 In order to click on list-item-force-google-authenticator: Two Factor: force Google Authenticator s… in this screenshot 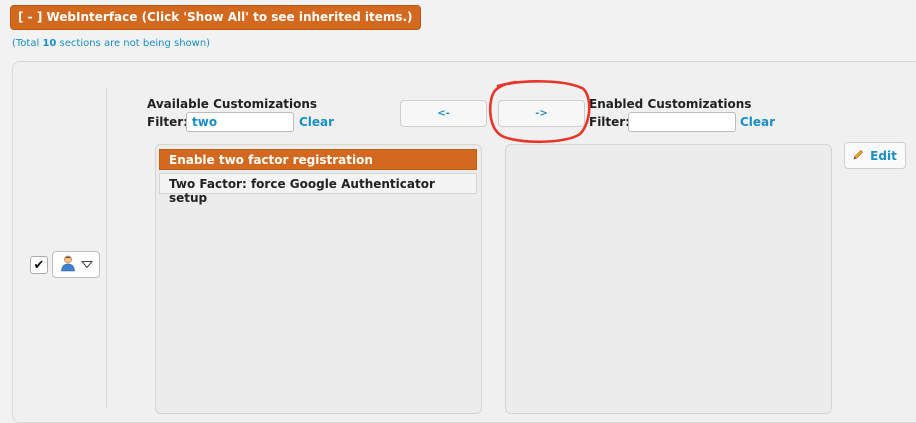, I will do `click(318, 189)`.